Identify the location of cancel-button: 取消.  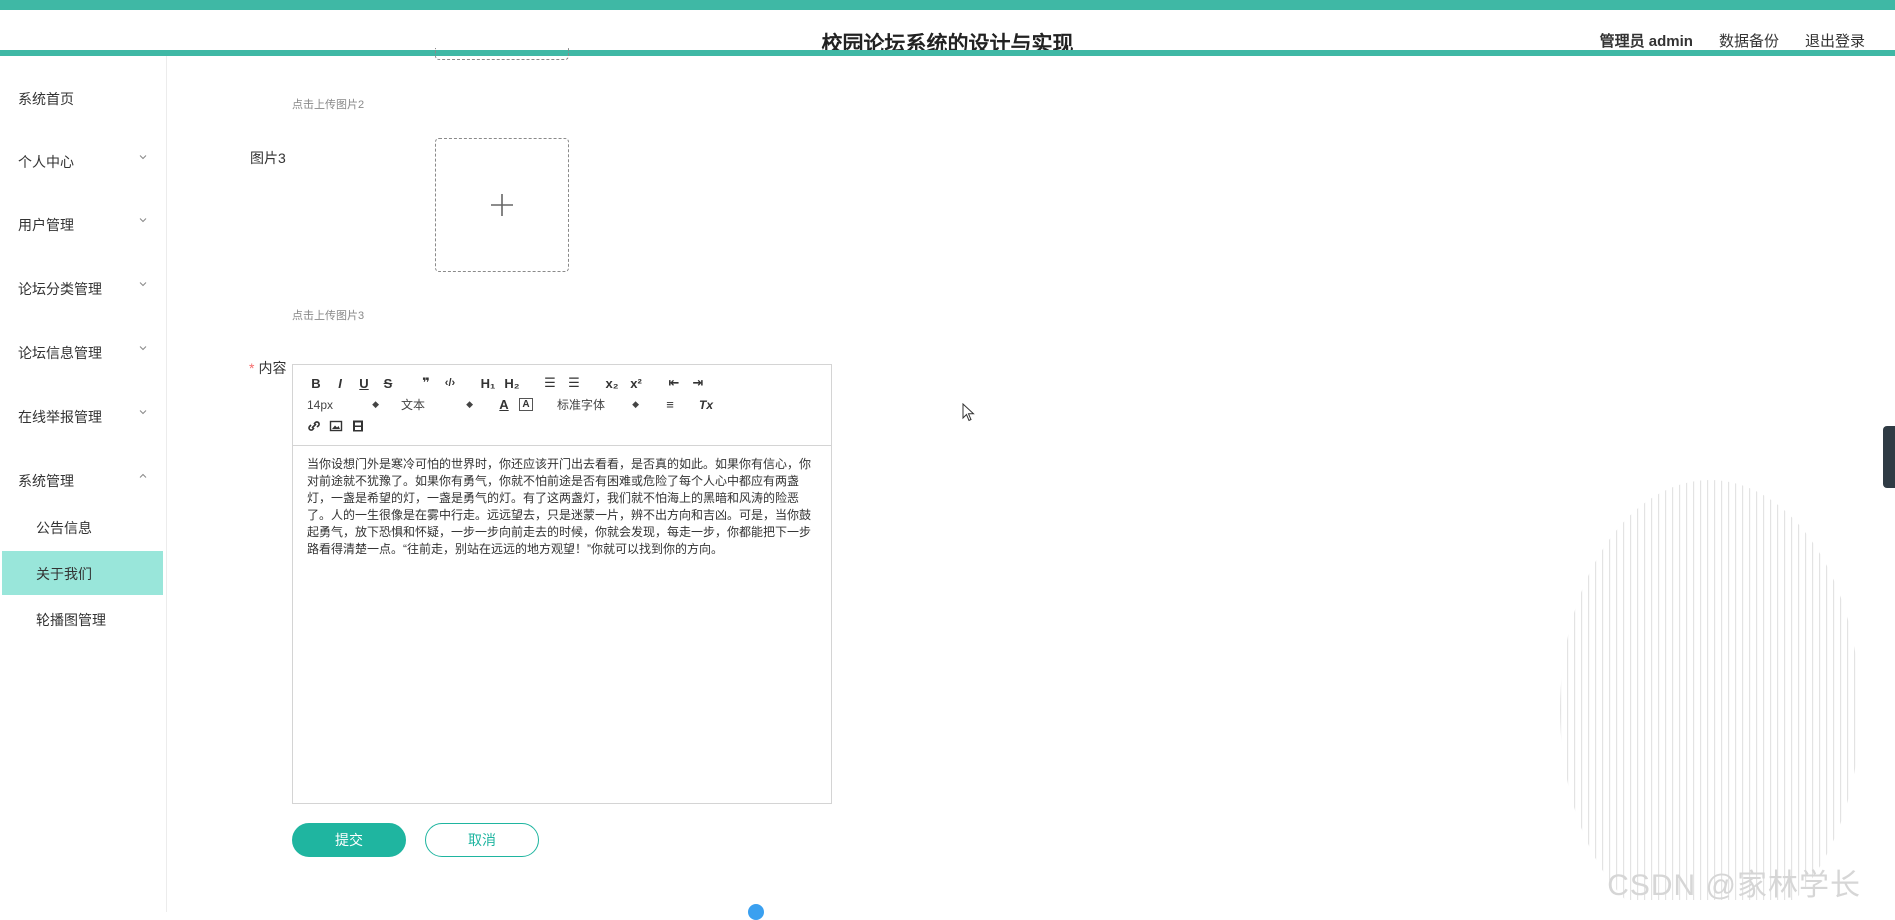
(482, 840).